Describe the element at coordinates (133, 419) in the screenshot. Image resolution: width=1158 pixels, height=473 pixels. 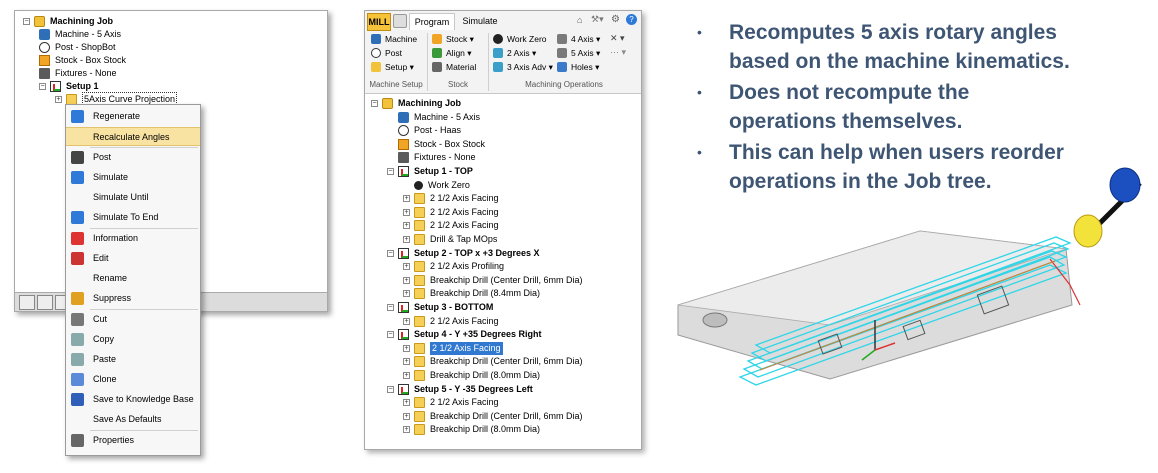
I see `menu-item-save-as-defaults: Save As Defaults` at that location.